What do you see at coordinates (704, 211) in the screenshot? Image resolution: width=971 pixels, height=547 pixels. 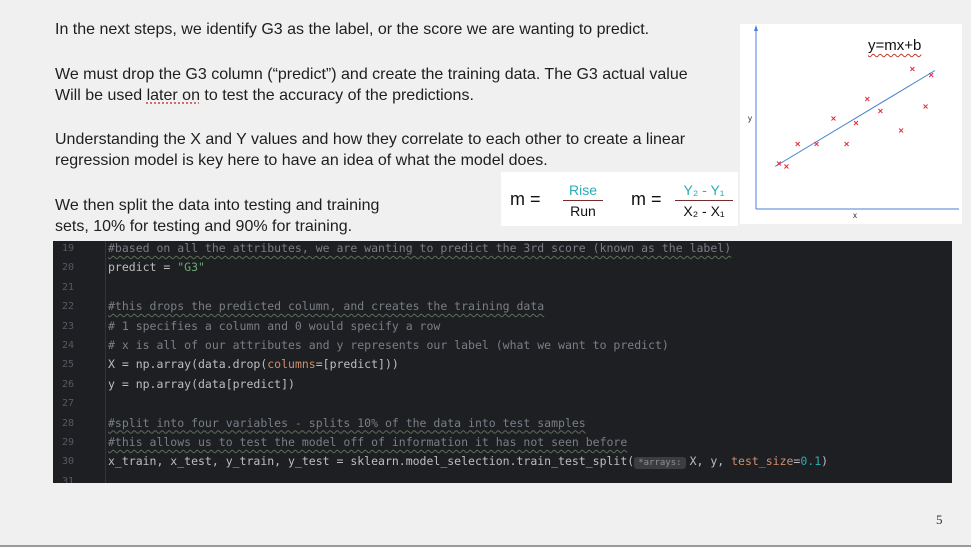 I see `delta-x-label: X₂ - X₁` at bounding box center [704, 211].